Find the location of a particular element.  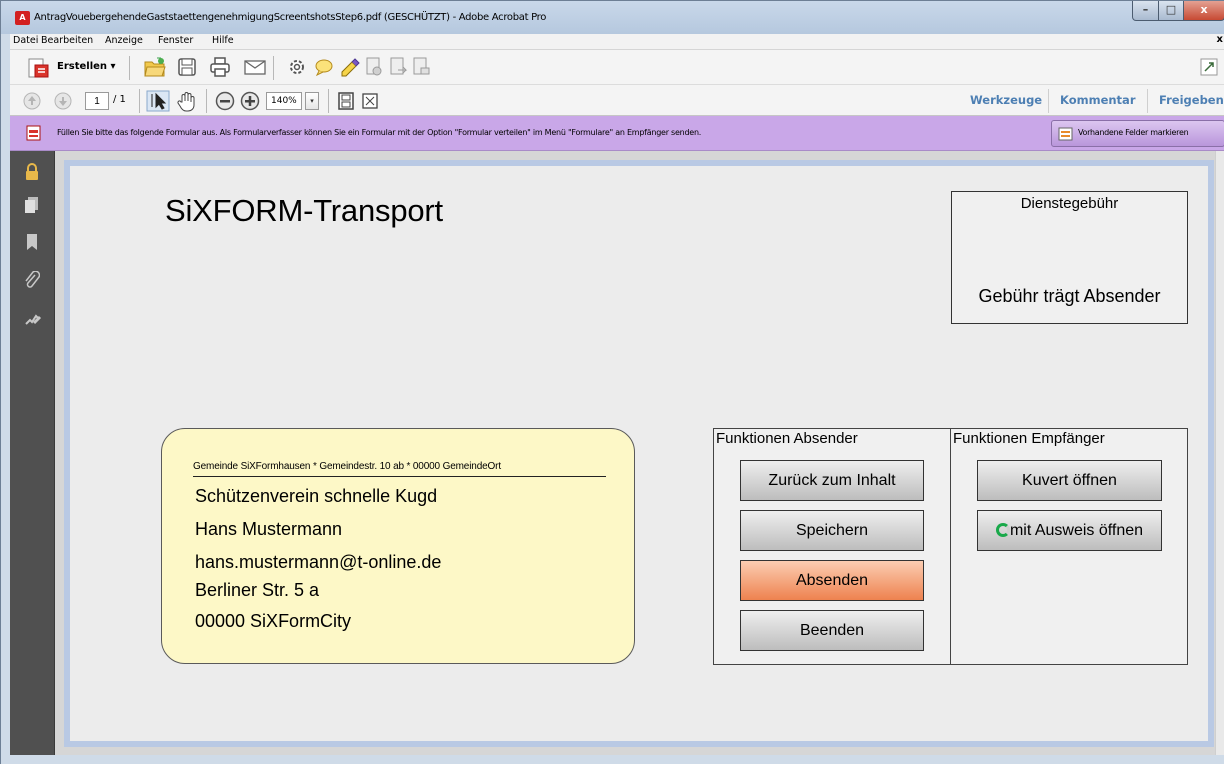

create-label: Erstellen ▾ is located at coordinates (86, 66).